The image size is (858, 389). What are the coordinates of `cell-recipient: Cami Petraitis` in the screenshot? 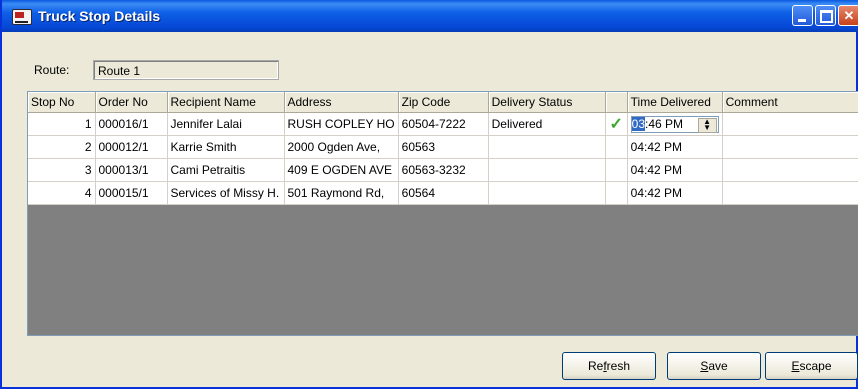 It's located at (226, 170).